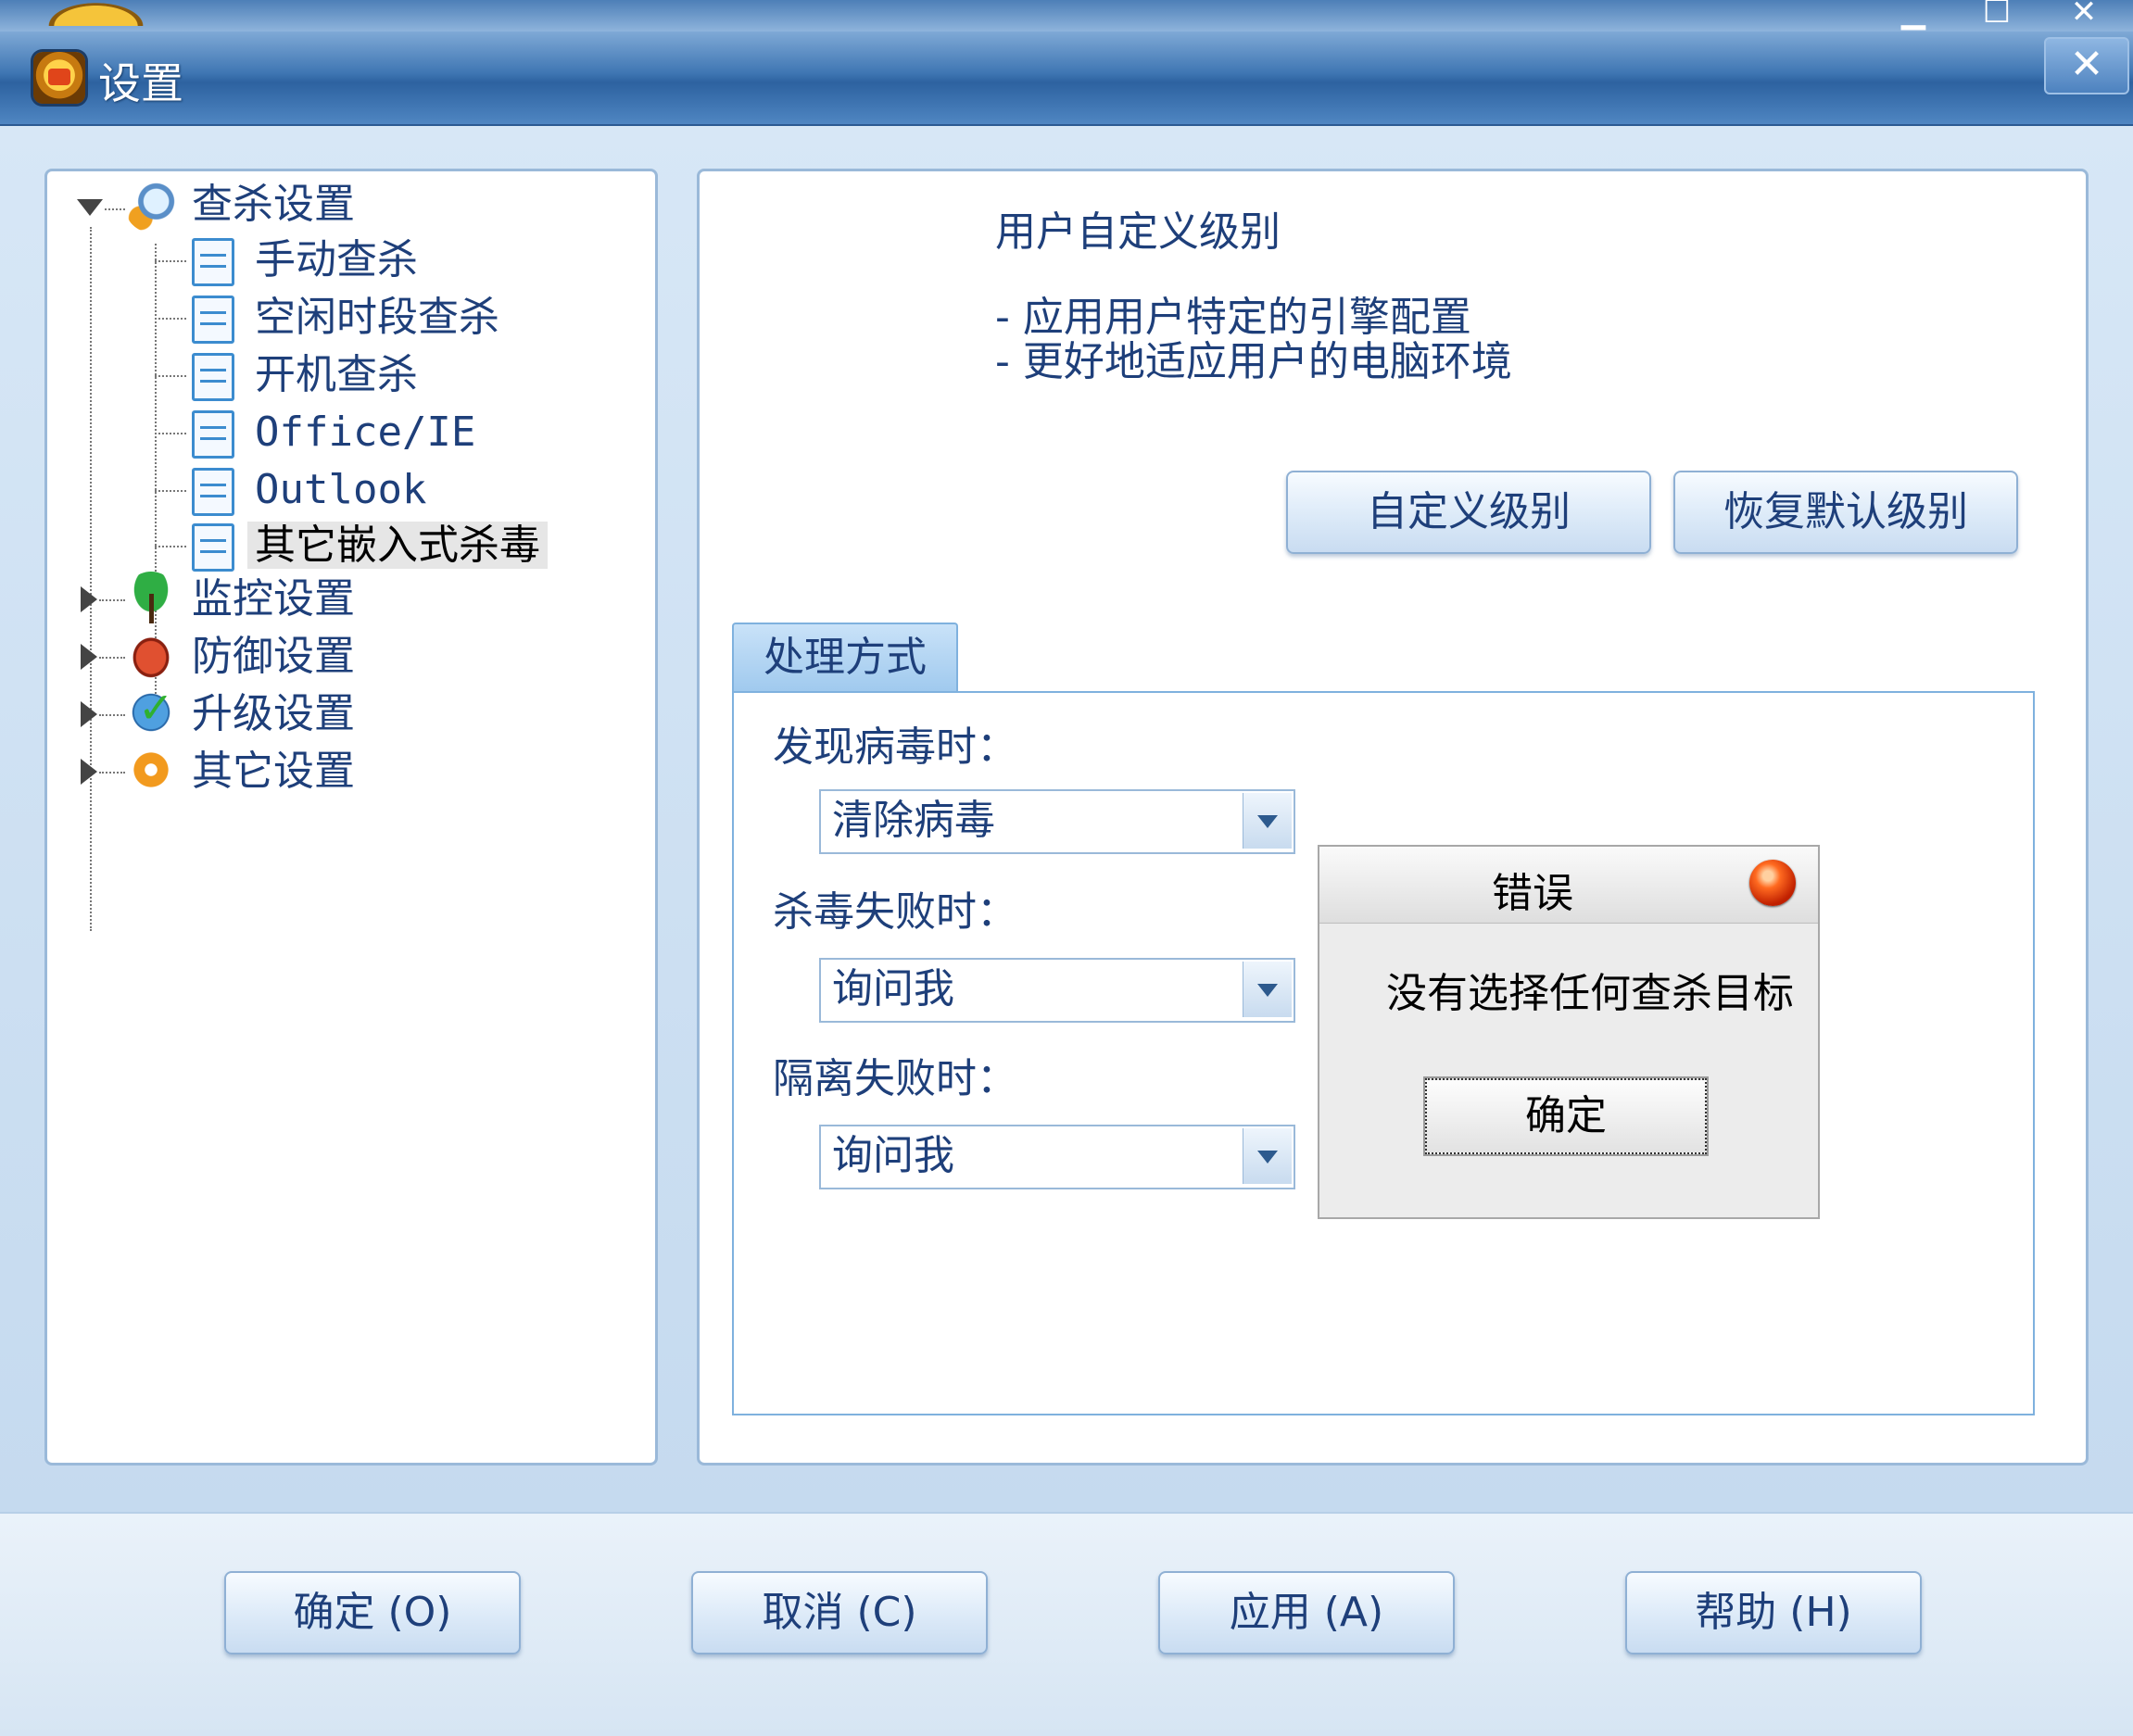 The image size is (2133, 1736). What do you see at coordinates (1566, 1116) in the screenshot?
I see `error-ok-button: 确定` at bounding box center [1566, 1116].